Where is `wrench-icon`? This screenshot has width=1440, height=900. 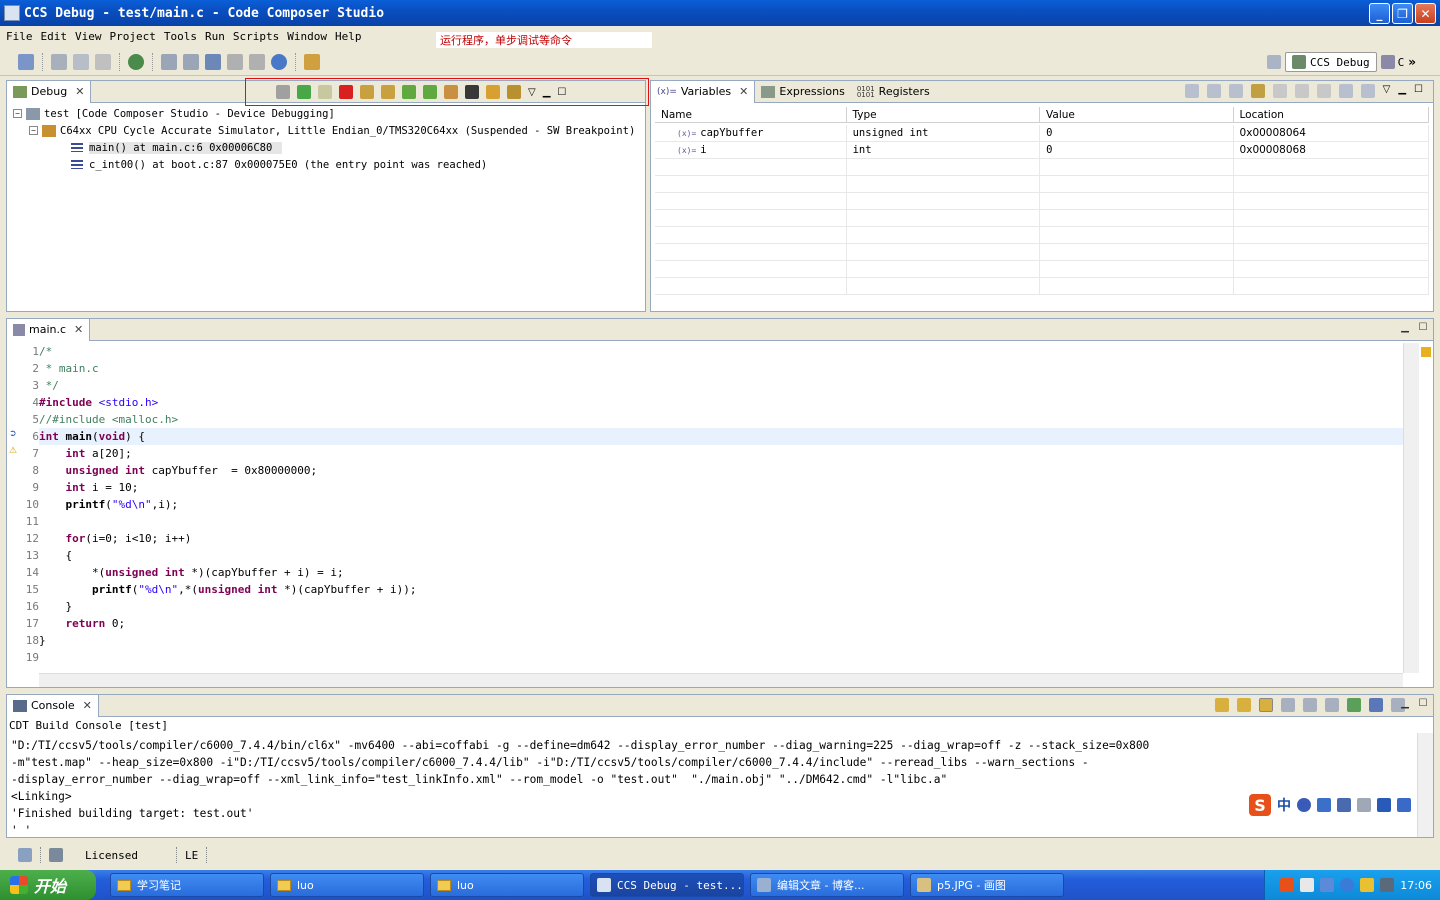
wrench-icon is located at coordinates (1404, 805).